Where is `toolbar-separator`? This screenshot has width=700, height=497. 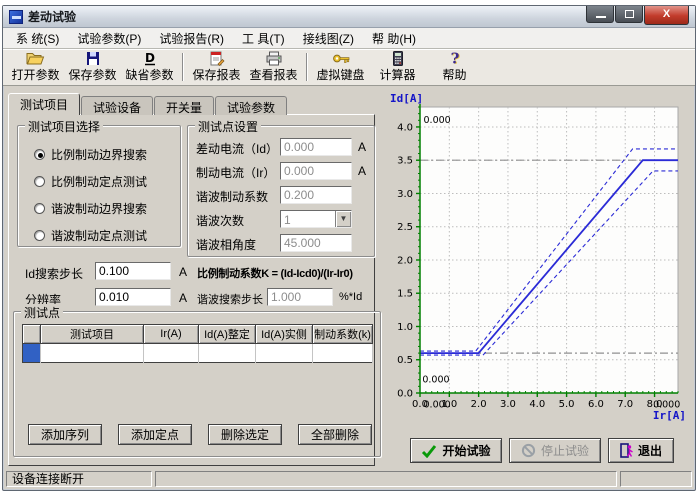 toolbar-separator is located at coordinates (183, 67).